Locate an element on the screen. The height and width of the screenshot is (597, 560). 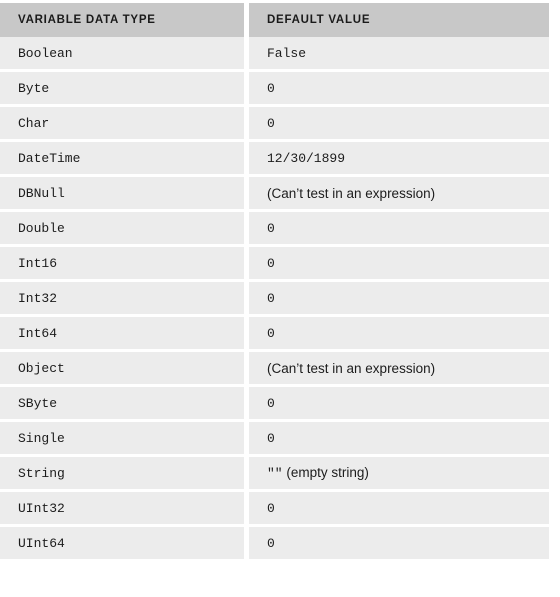
cell-variable-data-type: Double is located at coordinates (122, 226).